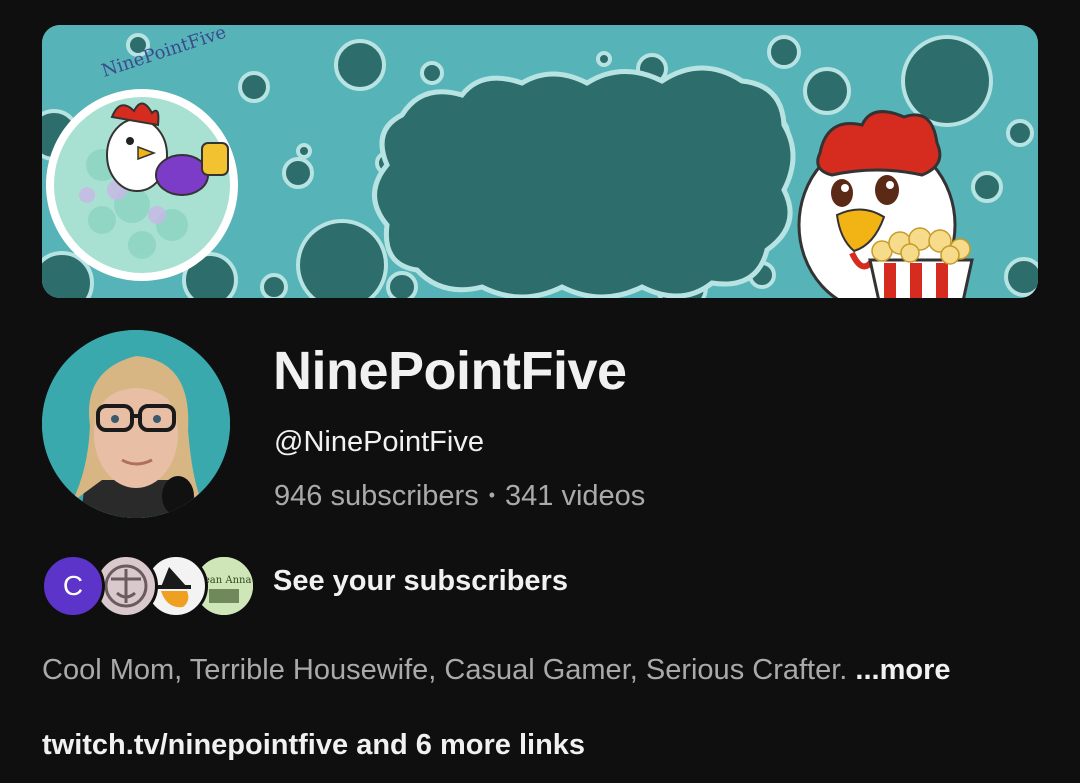 This screenshot has width=1080, height=783. What do you see at coordinates (376, 496) in the screenshot?
I see `subscriber-count: 946 subscribers` at bounding box center [376, 496].